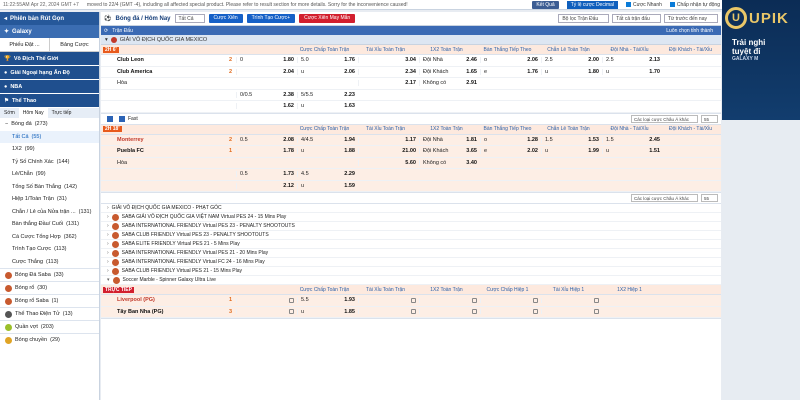 The image size is (800, 400). I want to click on league-row: › GIẢI VÔ ĐỊCH QUỐC GIA MEXICO - PHẠT GÓC, so click(411, 208).